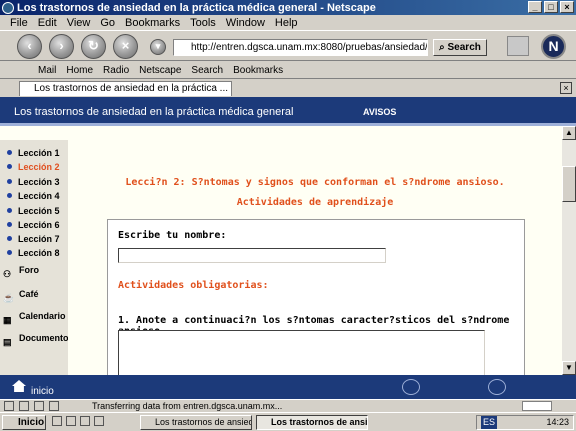  What do you see at coordinates (203, 23) in the screenshot?
I see `menu-tools: Tools` at bounding box center [203, 23].